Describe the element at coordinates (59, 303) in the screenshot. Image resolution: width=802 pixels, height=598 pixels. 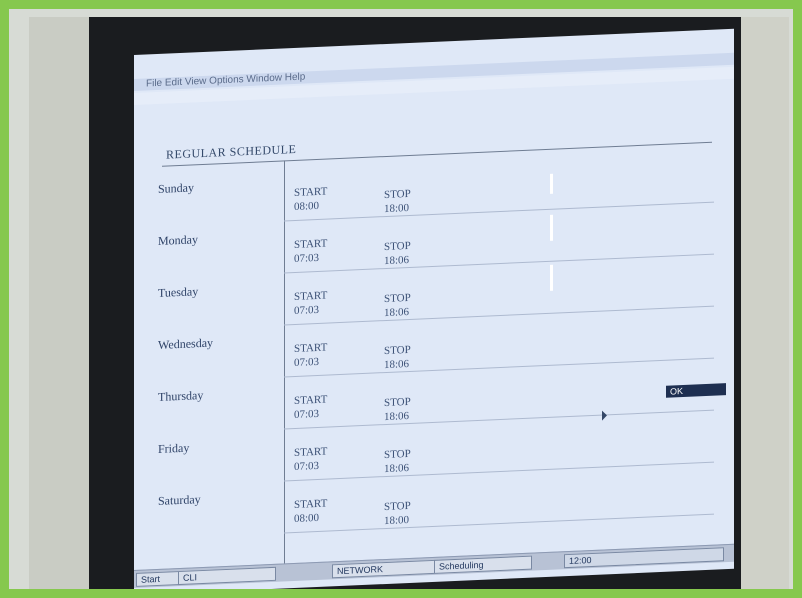
I see `monitor-left-edge` at that location.